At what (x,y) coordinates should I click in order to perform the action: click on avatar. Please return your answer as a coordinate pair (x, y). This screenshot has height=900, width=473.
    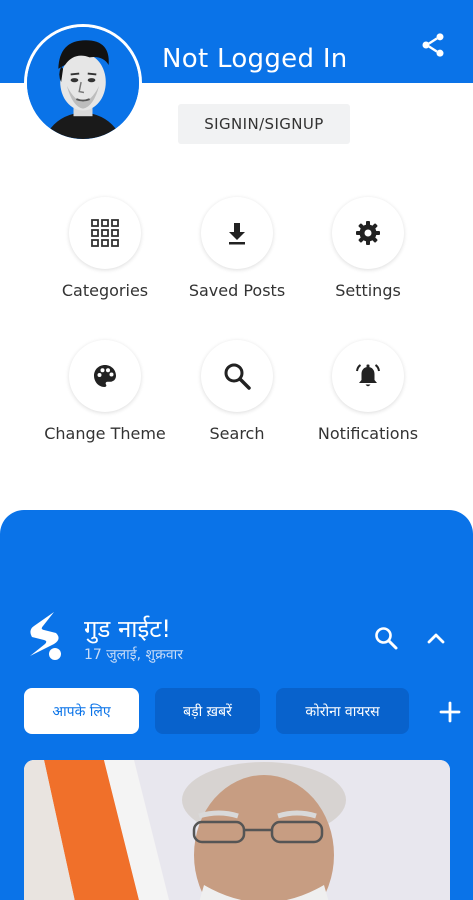
    Looking at the image, I should click on (83, 83).